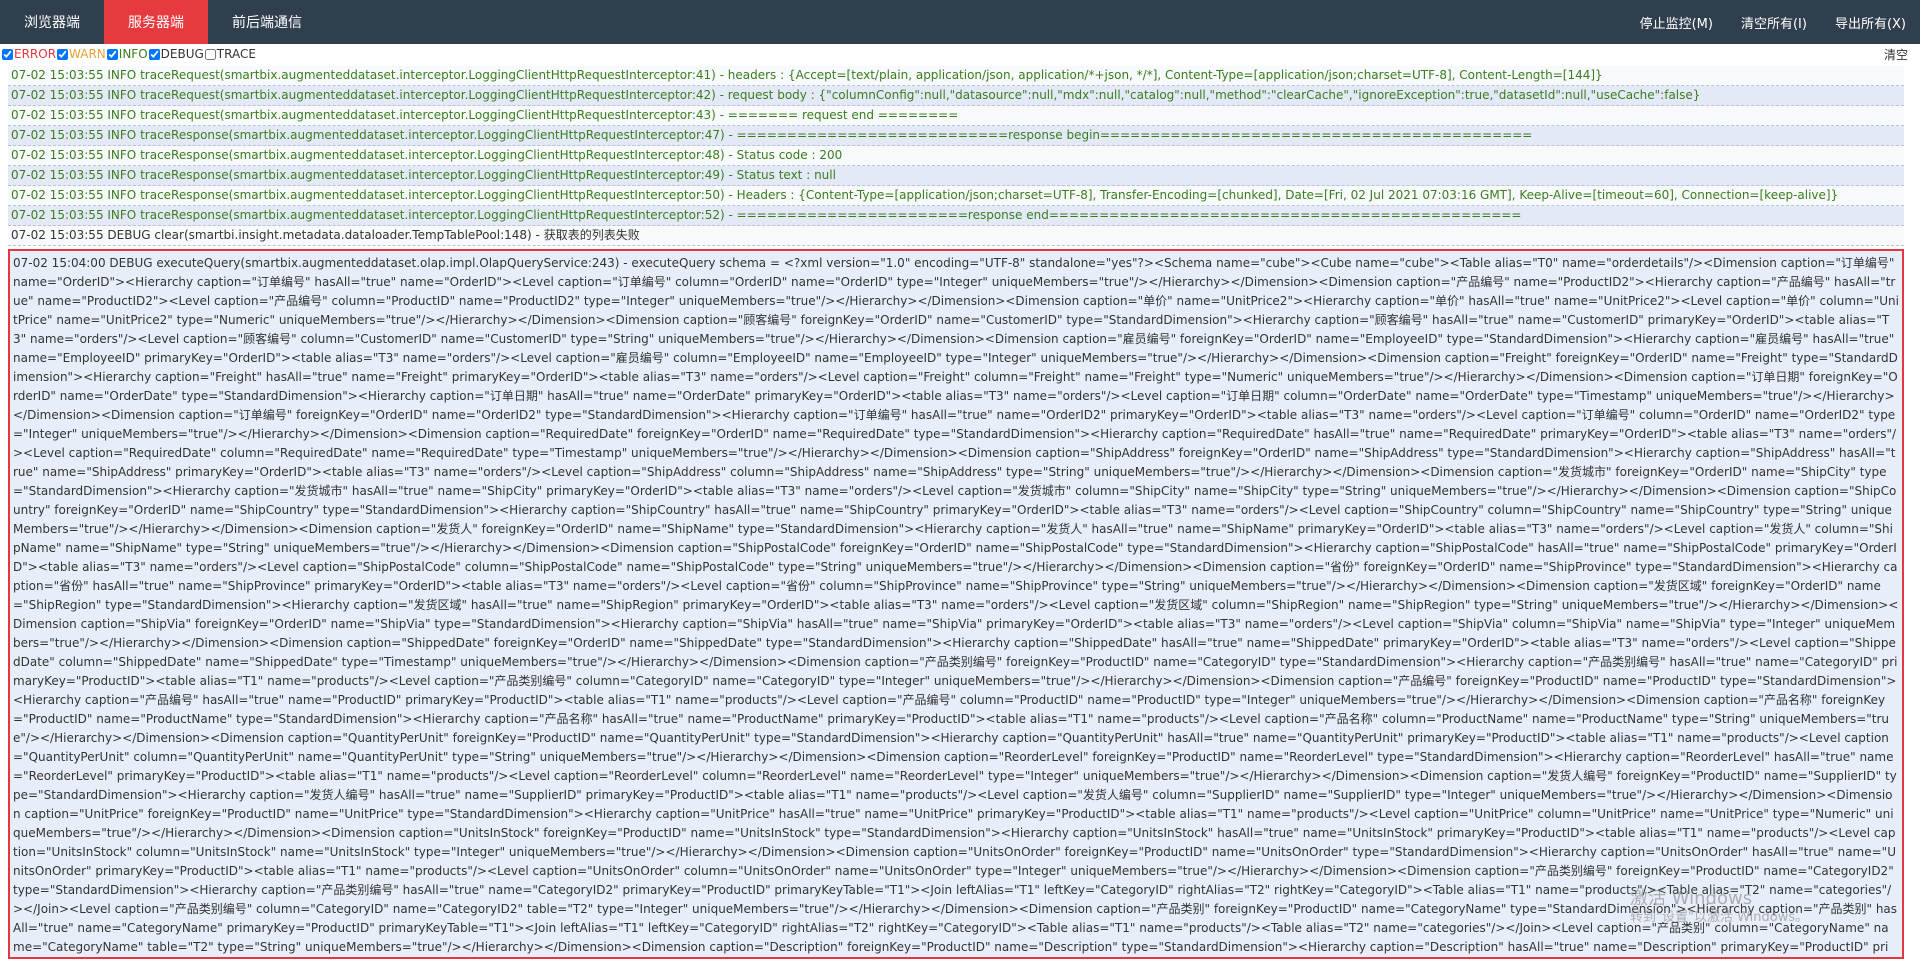 The height and width of the screenshot is (968, 1920). I want to click on clear-log-link: 清空, so click(1896, 54).